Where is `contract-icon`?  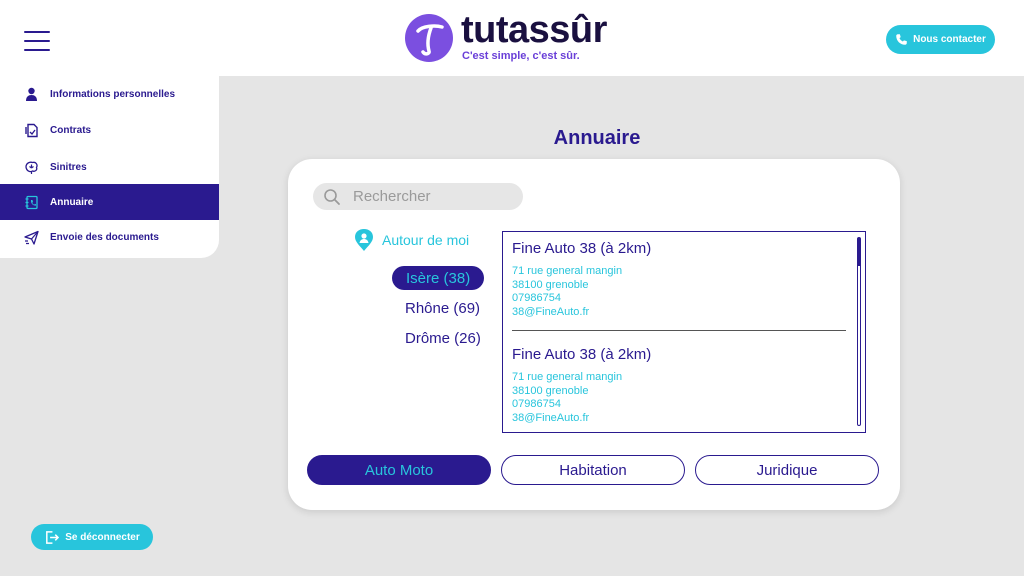
contract-icon is located at coordinates (31, 130).